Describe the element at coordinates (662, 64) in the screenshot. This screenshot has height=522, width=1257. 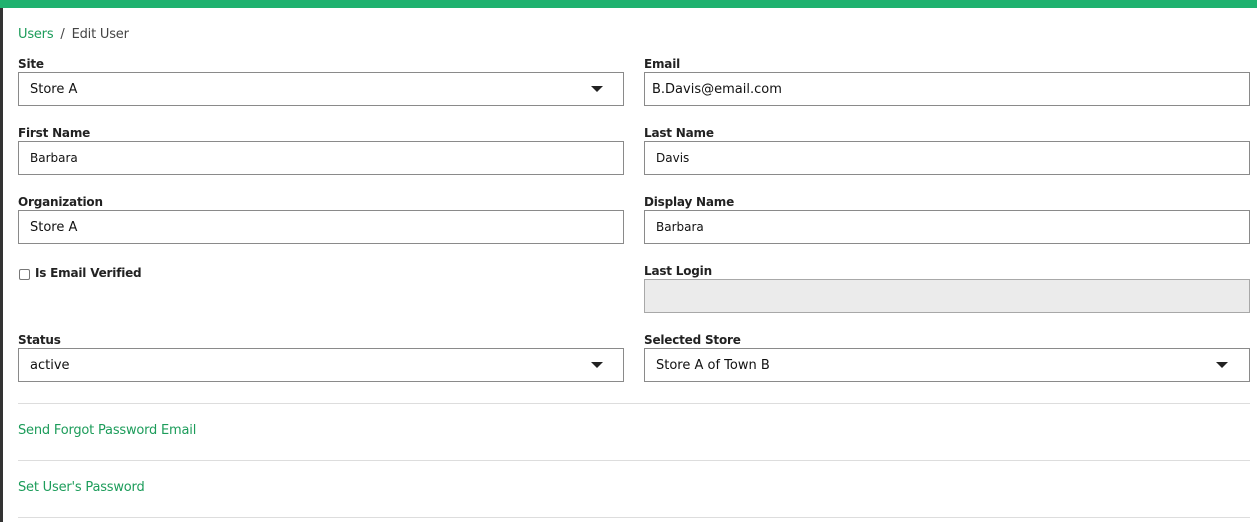
I see `email-label: Email` at that location.